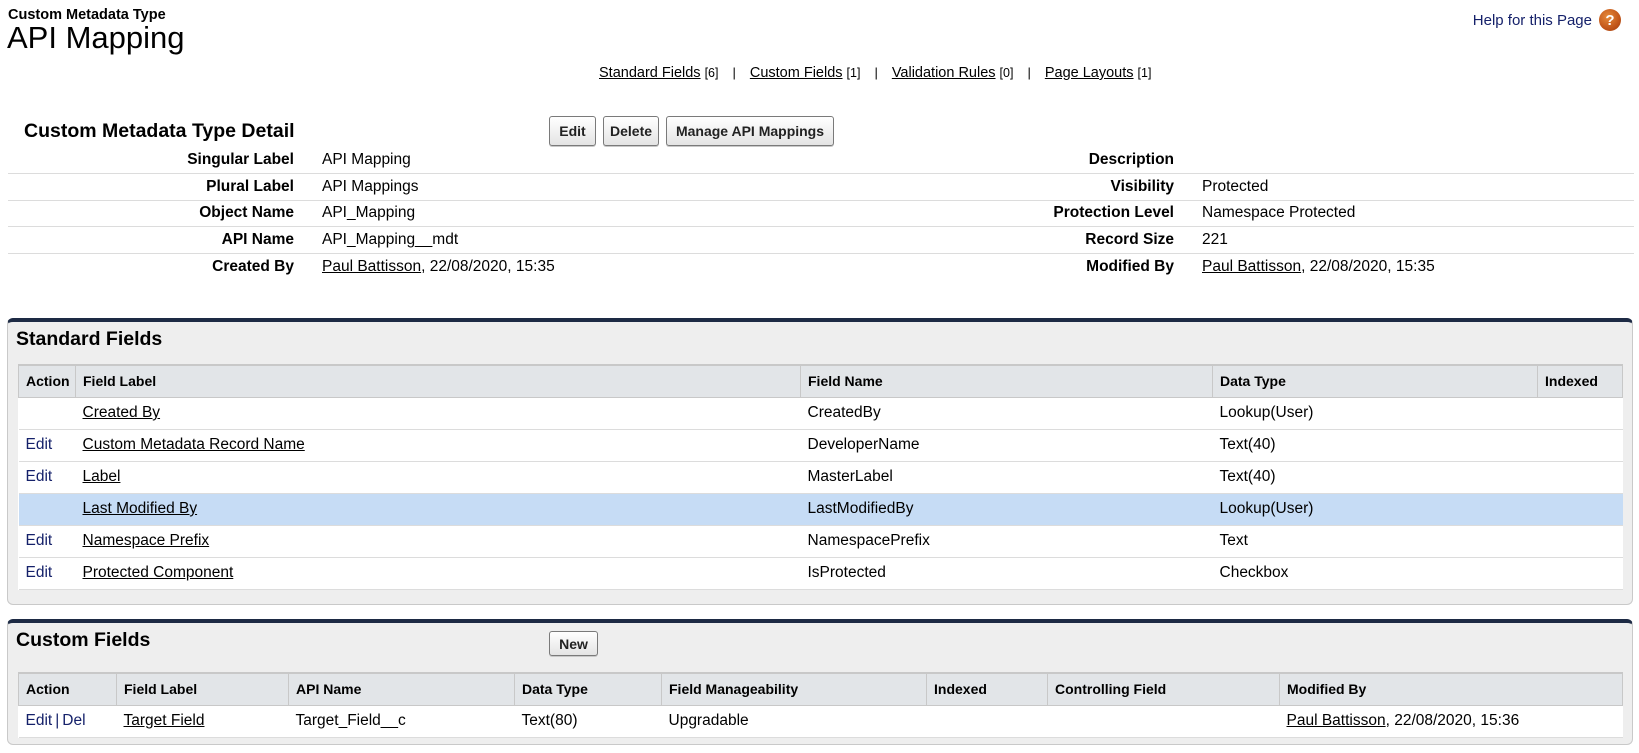  I want to click on column-header-modified-by: Modified By, so click(1451, 689).